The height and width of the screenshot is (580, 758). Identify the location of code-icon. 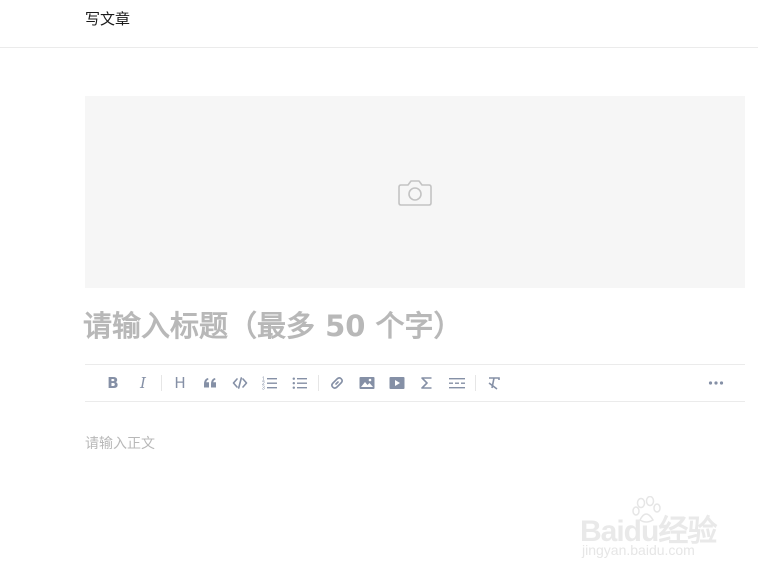
(240, 383).